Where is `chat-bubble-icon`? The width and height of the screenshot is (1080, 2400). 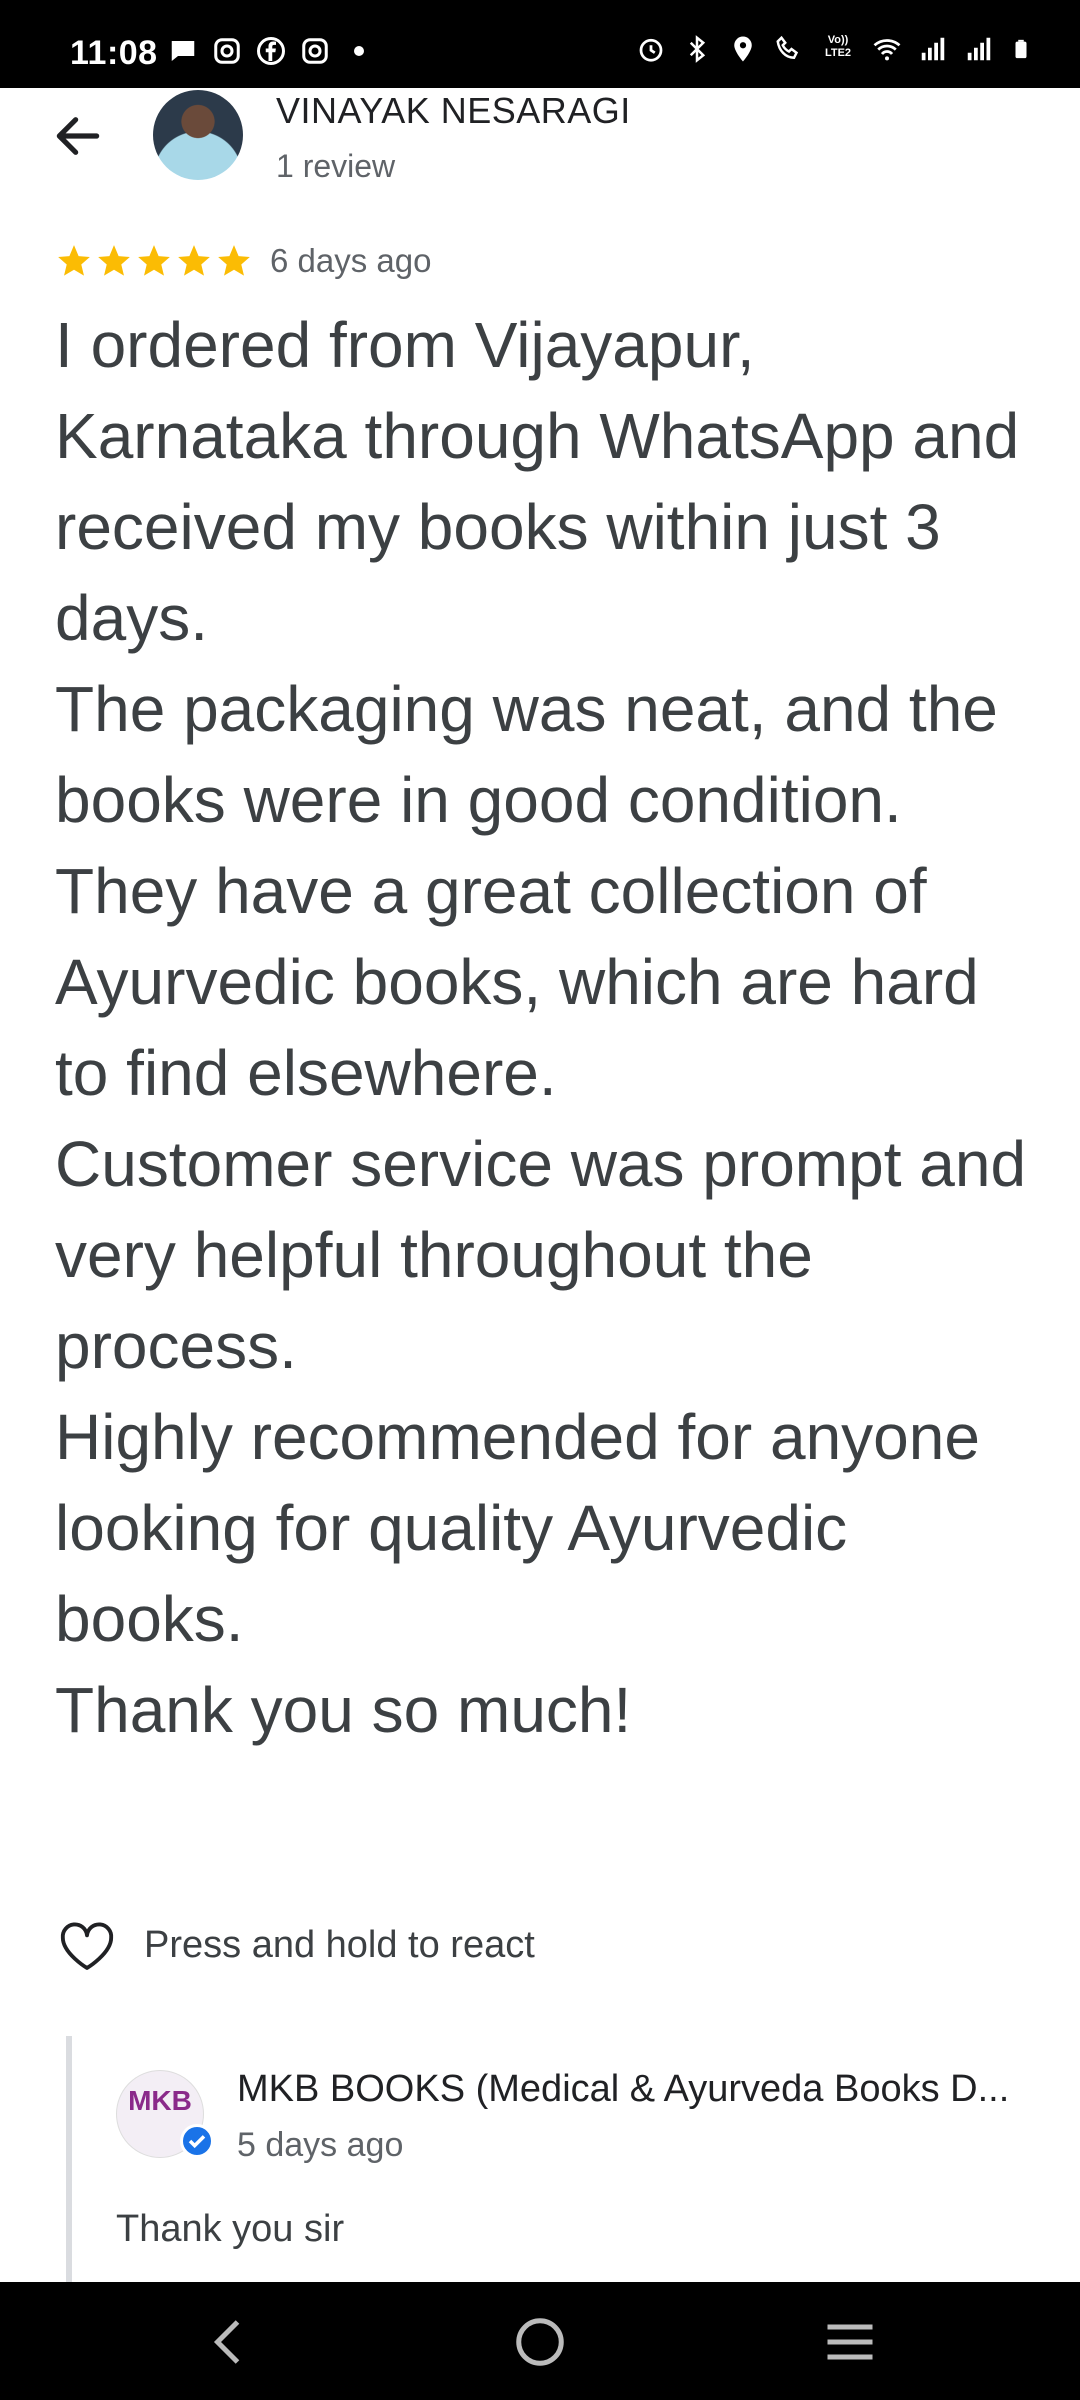
chat-bubble-icon is located at coordinates (183, 51).